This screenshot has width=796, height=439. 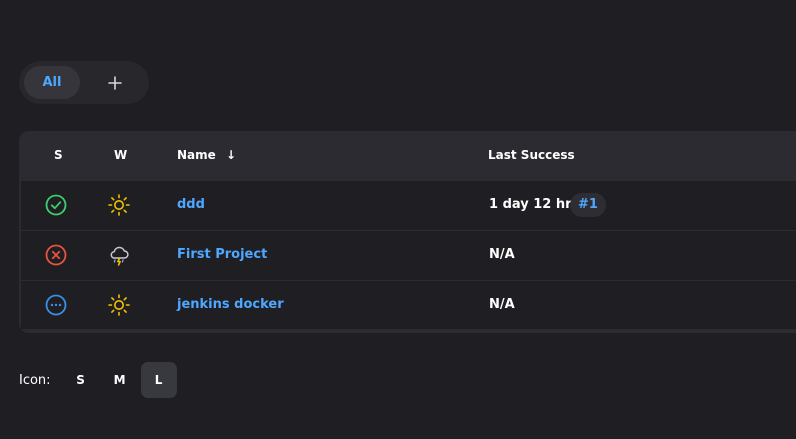 I want to click on job-link-first-project: First Project, so click(x=222, y=254).